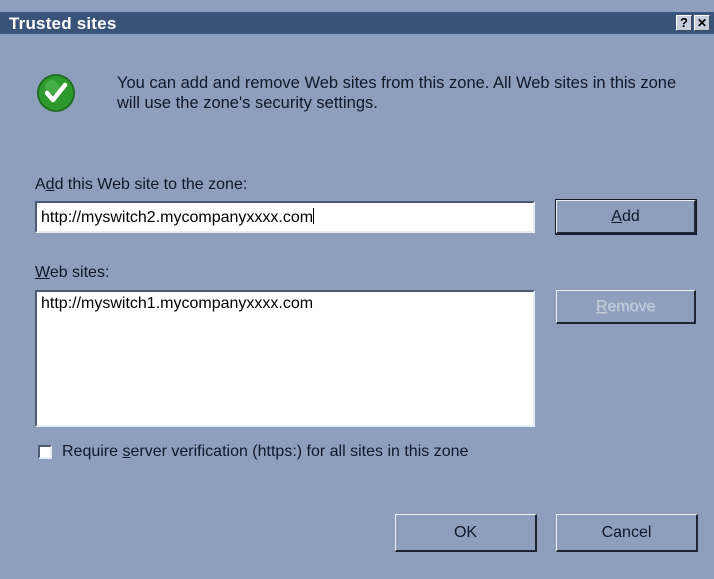 The height and width of the screenshot is (579, 714). I want to click on close-button: ✕, so click(702, 23).